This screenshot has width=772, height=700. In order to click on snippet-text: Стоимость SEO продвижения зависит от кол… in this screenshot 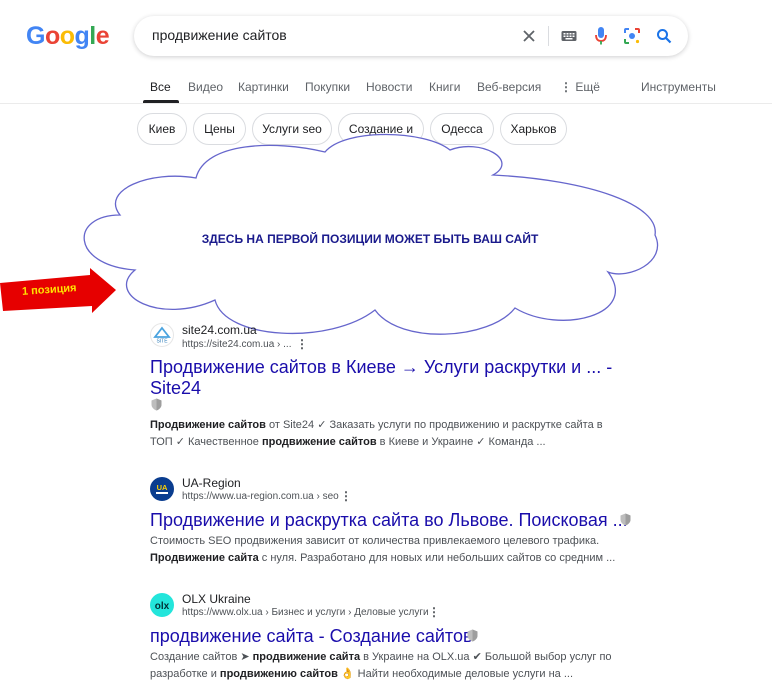, I will do `click(375, 541)`.